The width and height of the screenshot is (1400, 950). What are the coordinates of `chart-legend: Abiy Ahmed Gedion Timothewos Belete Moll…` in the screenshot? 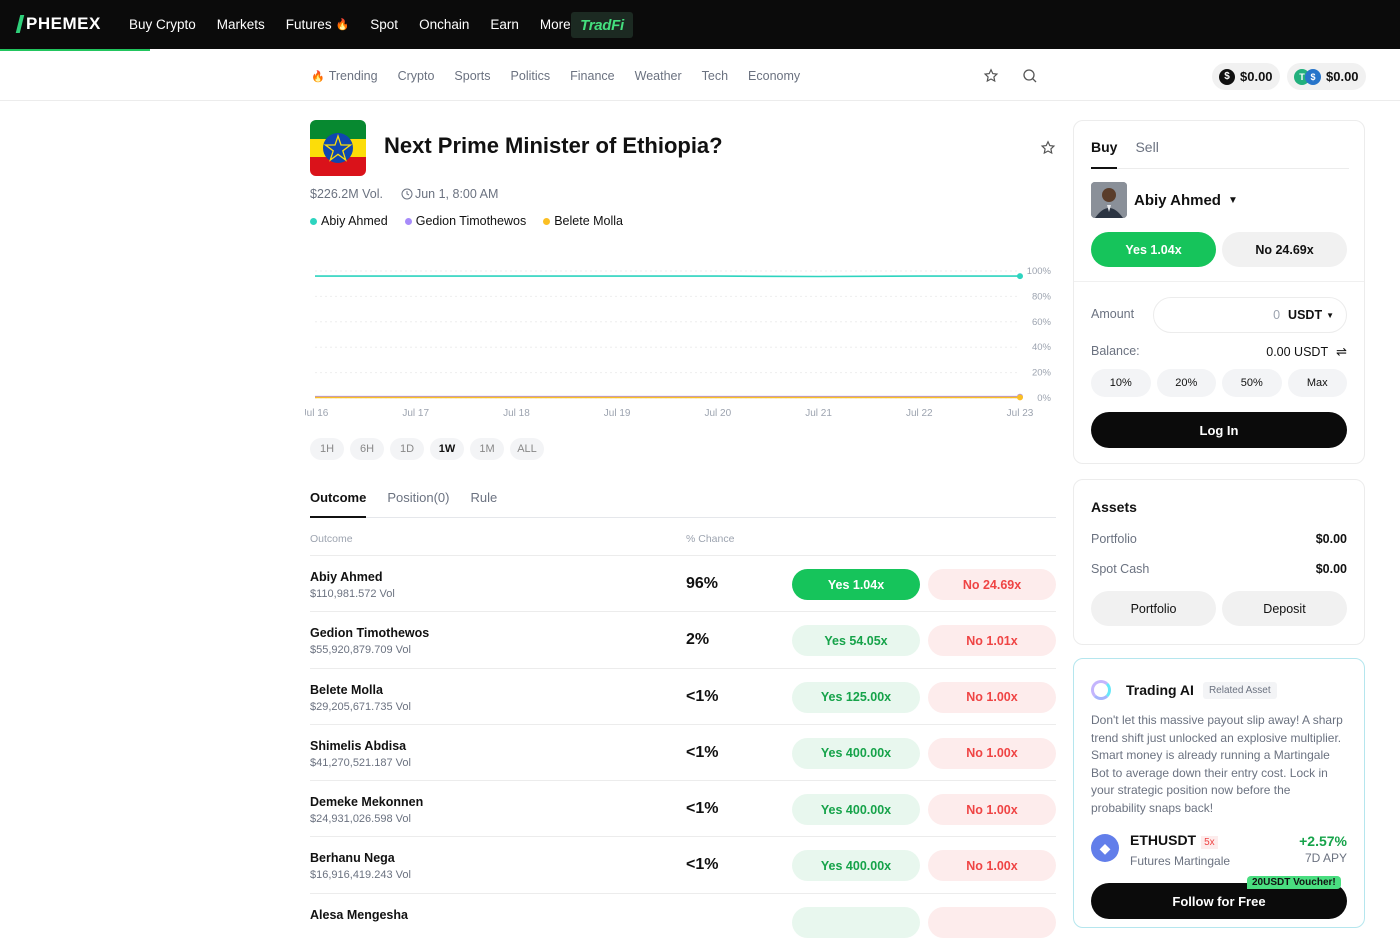 It's located at (466, 221).